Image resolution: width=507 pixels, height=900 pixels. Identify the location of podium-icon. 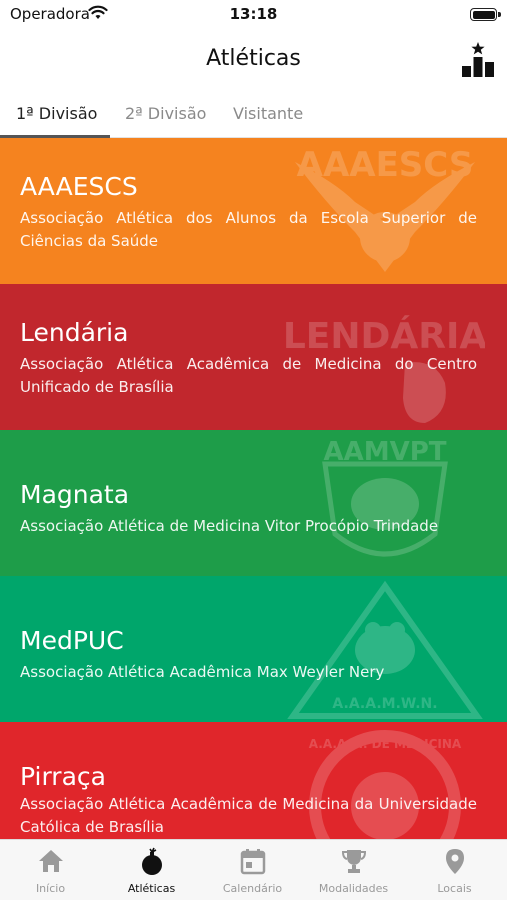
(478, 59).